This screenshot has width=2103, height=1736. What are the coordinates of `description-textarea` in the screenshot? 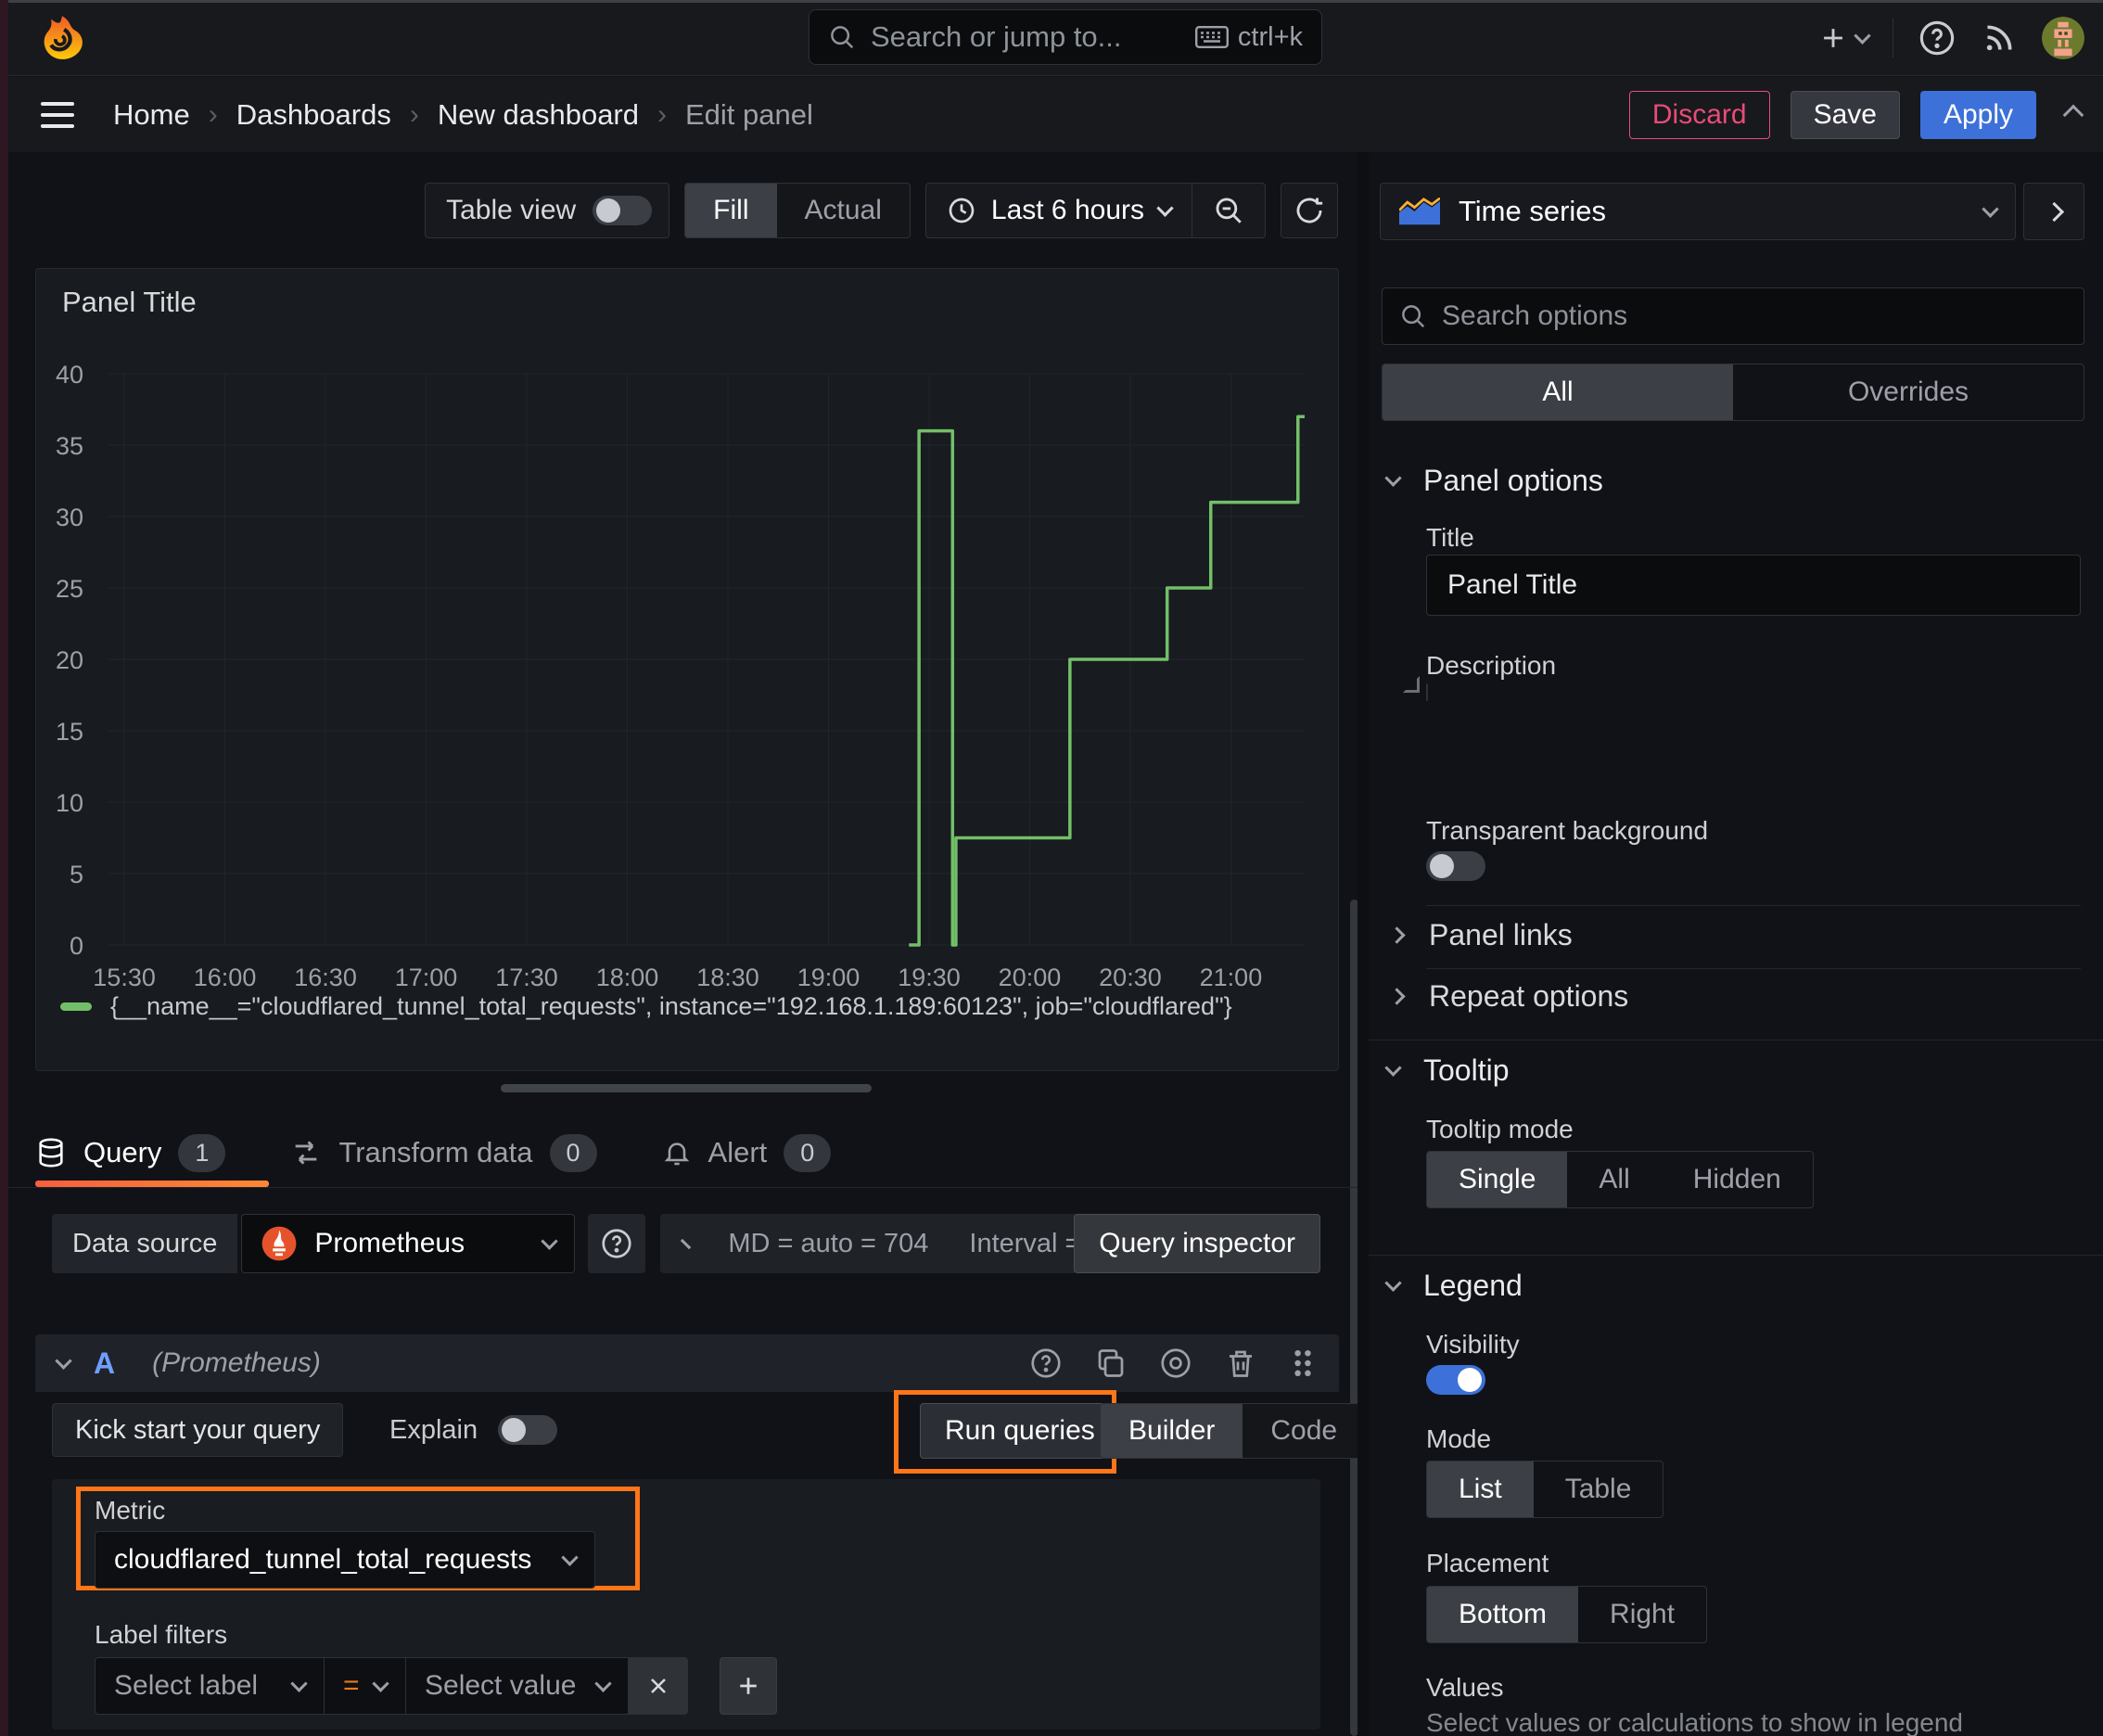 It's located at (1415, 688).